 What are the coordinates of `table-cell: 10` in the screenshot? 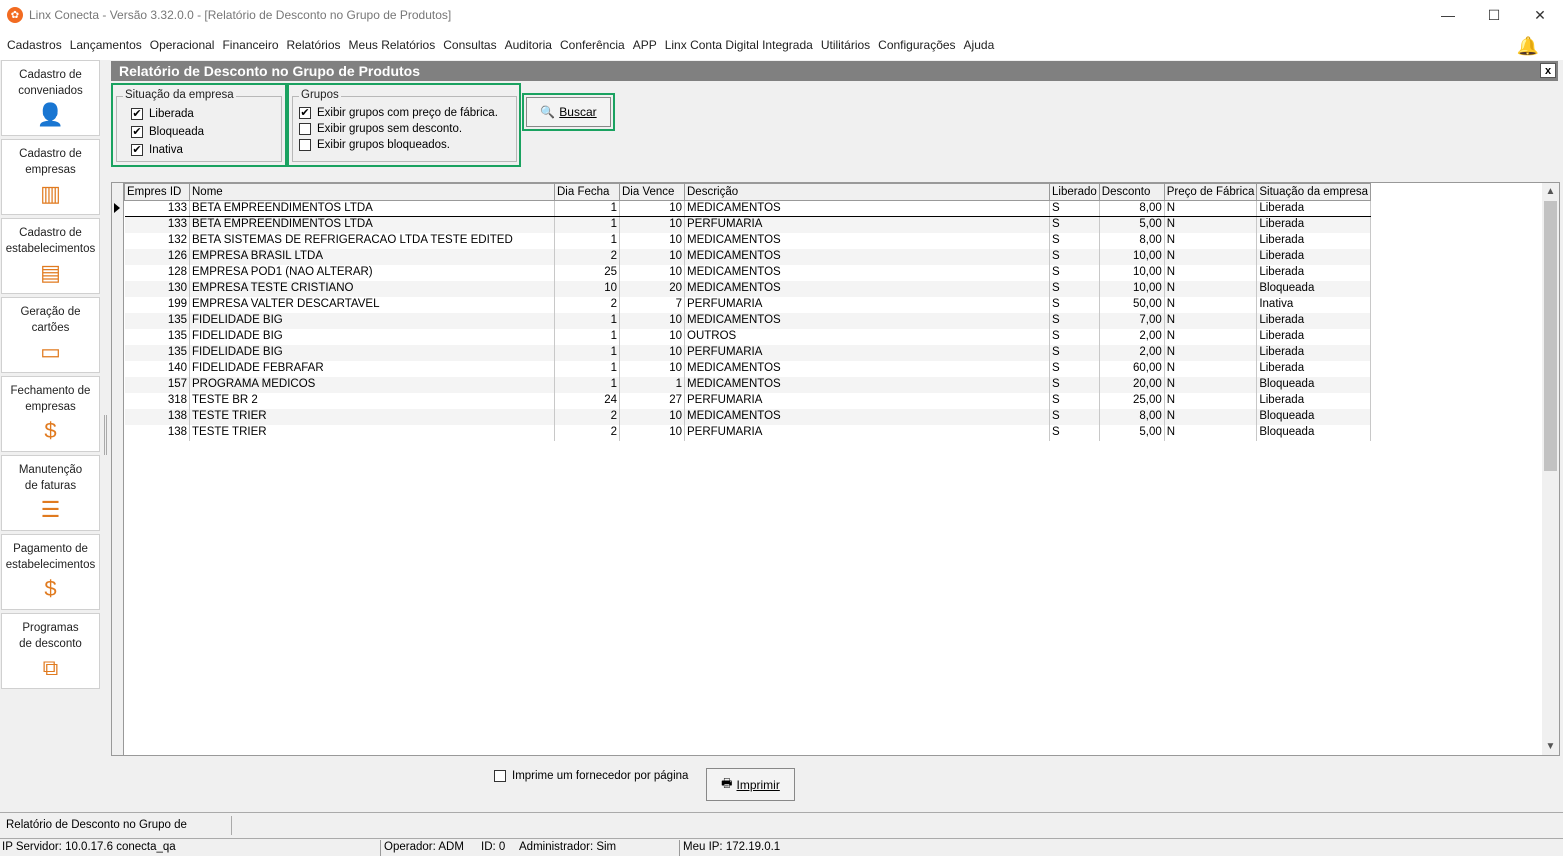 It's located at (652, 272).